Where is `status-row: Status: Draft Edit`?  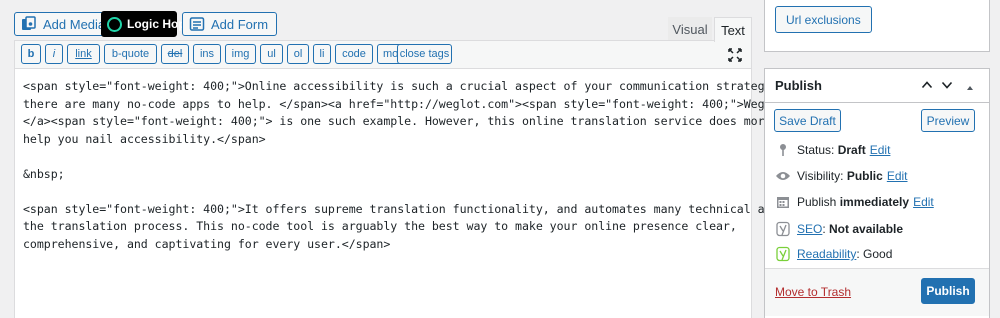
status-row: Status: Draft Edit is located at coordinates (832, 150).